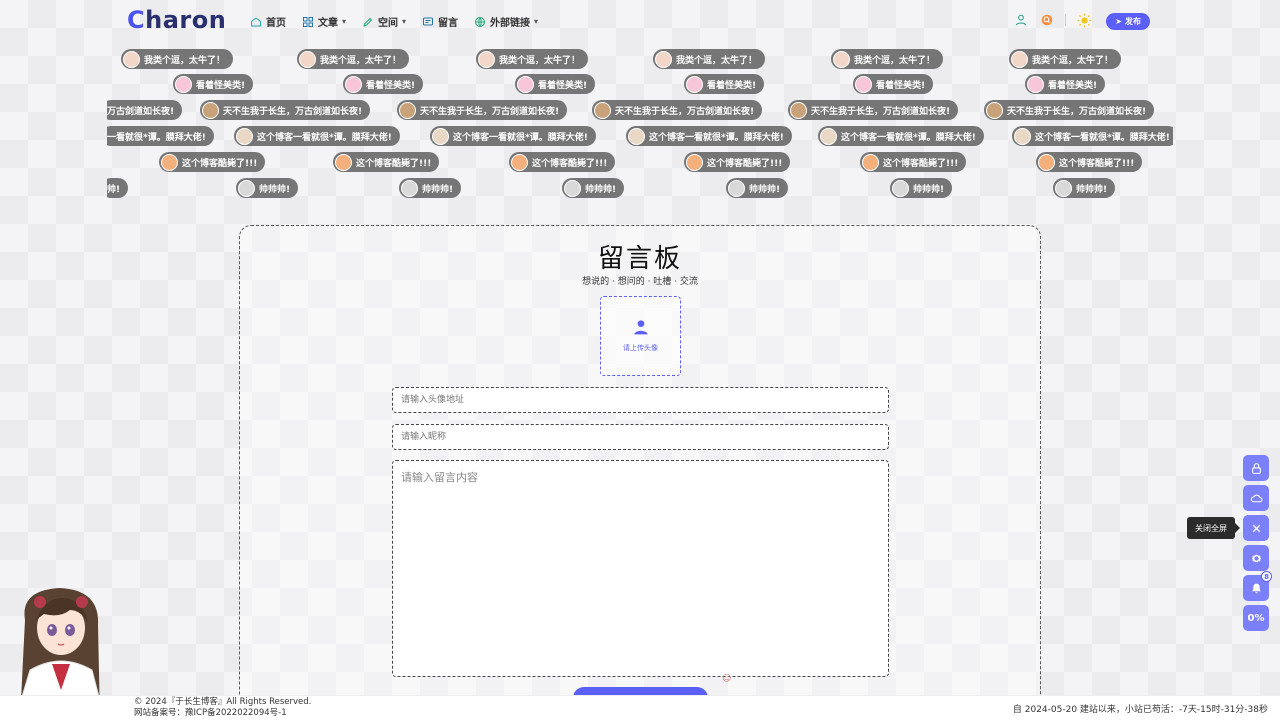 The width and height of the screenshot is (1280, 720). What do you see at coordinates (639, 259) in the screenshot?
I see `page-title: 留言板` at bounding box center [639, 259].